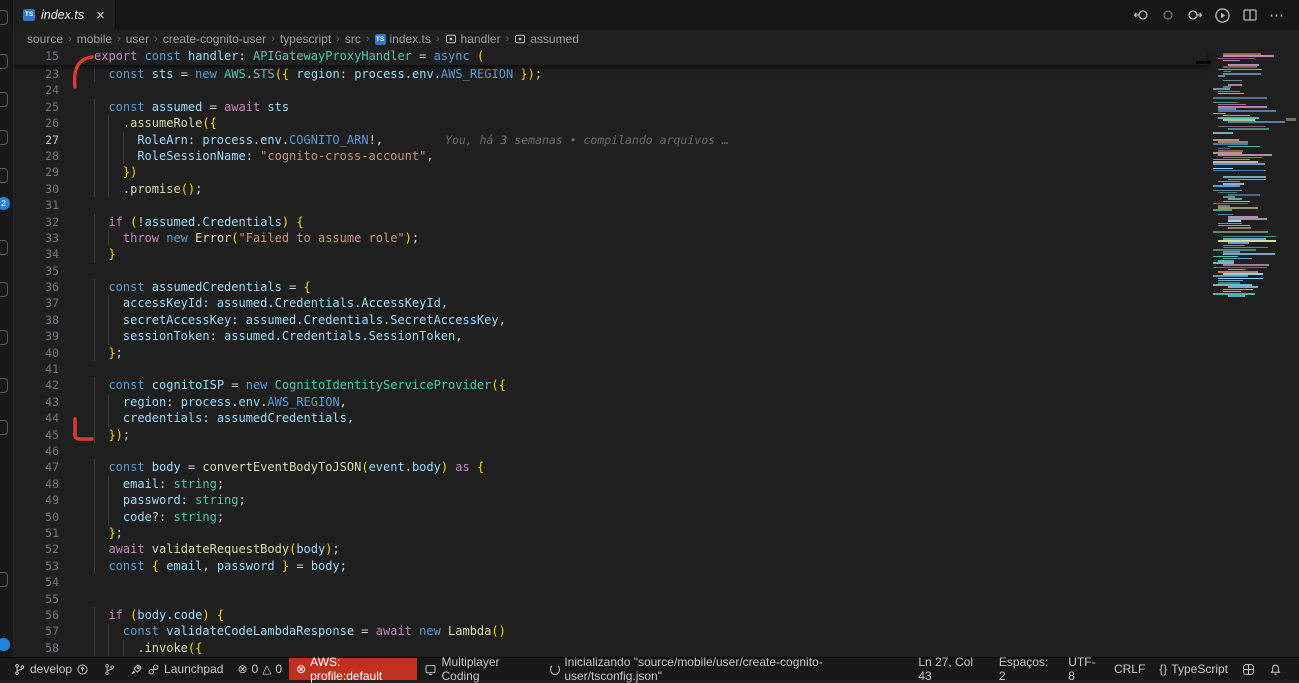 This screenshot has height=683, width=1299. I want to click on code-line: 40};, so click(656, 353).